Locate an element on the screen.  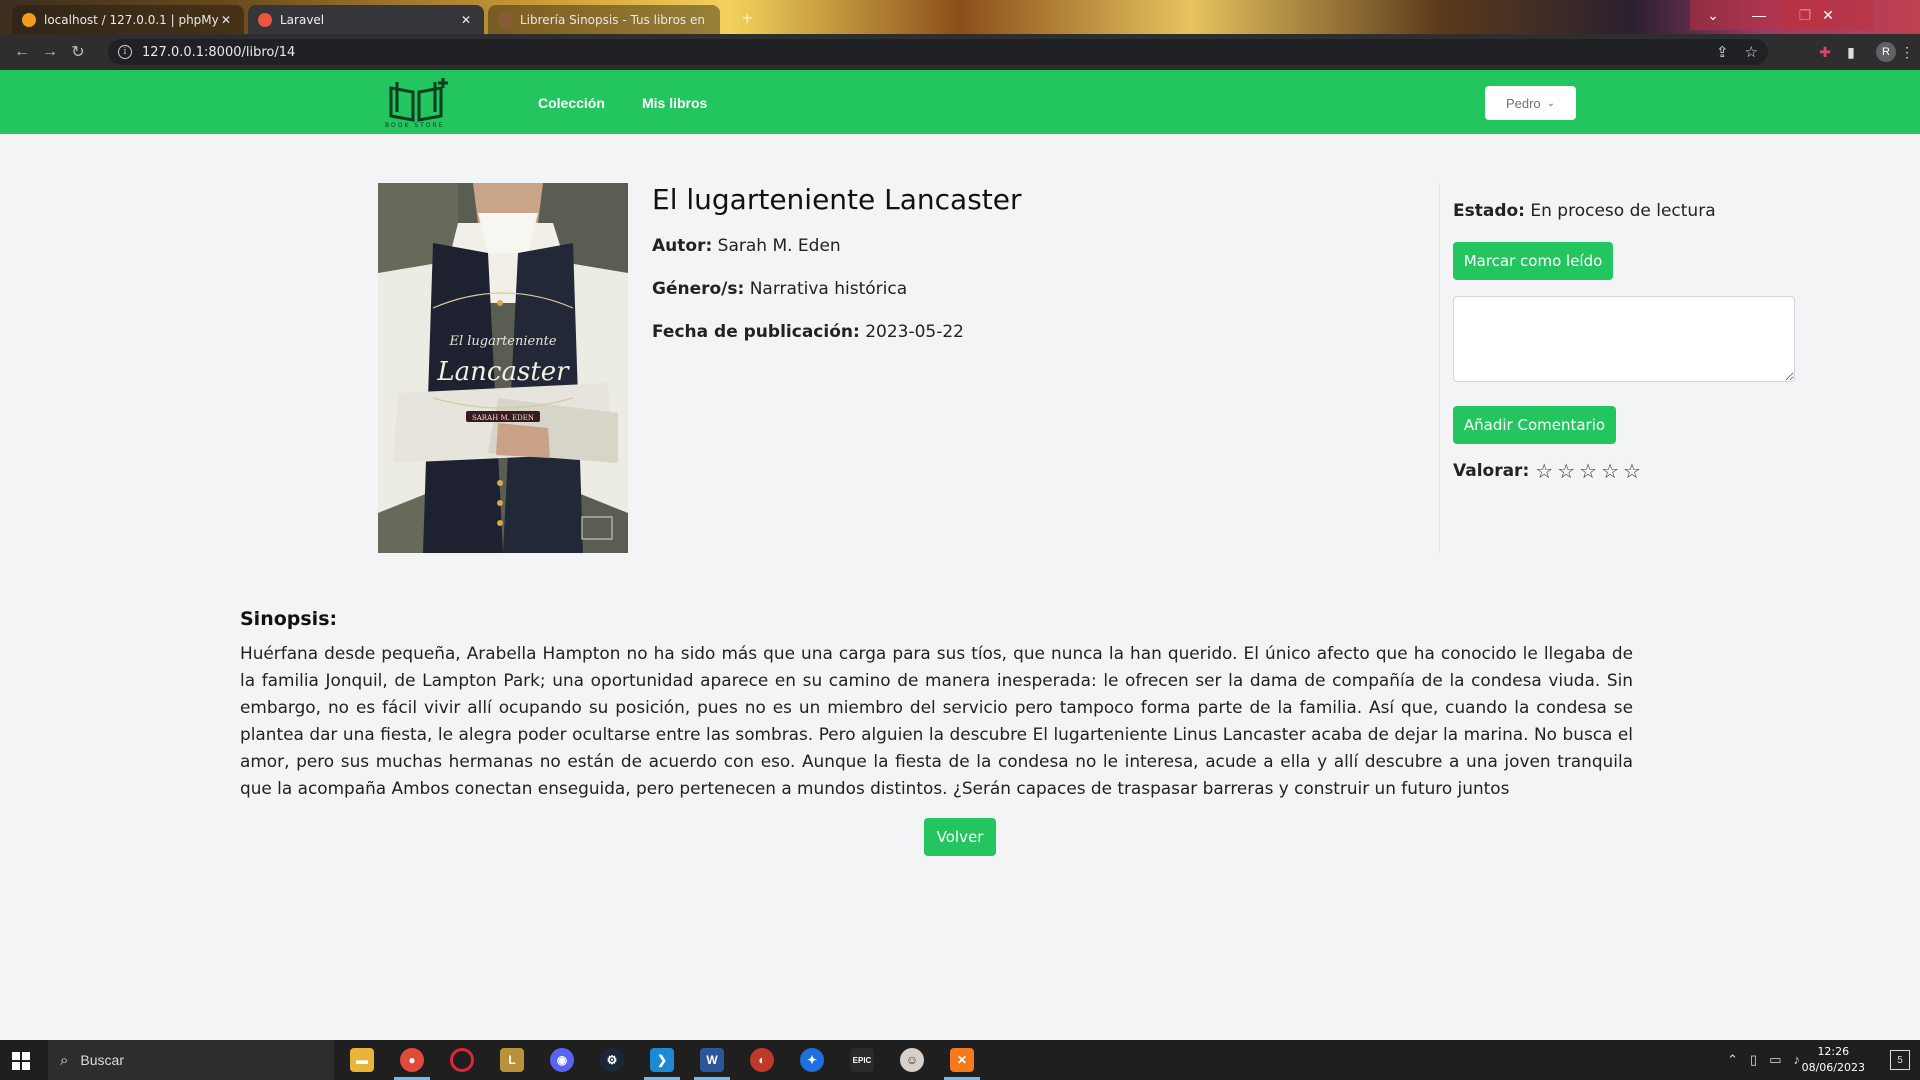
date-label: Fecha de publicación: is located at coordinates (756, 332).